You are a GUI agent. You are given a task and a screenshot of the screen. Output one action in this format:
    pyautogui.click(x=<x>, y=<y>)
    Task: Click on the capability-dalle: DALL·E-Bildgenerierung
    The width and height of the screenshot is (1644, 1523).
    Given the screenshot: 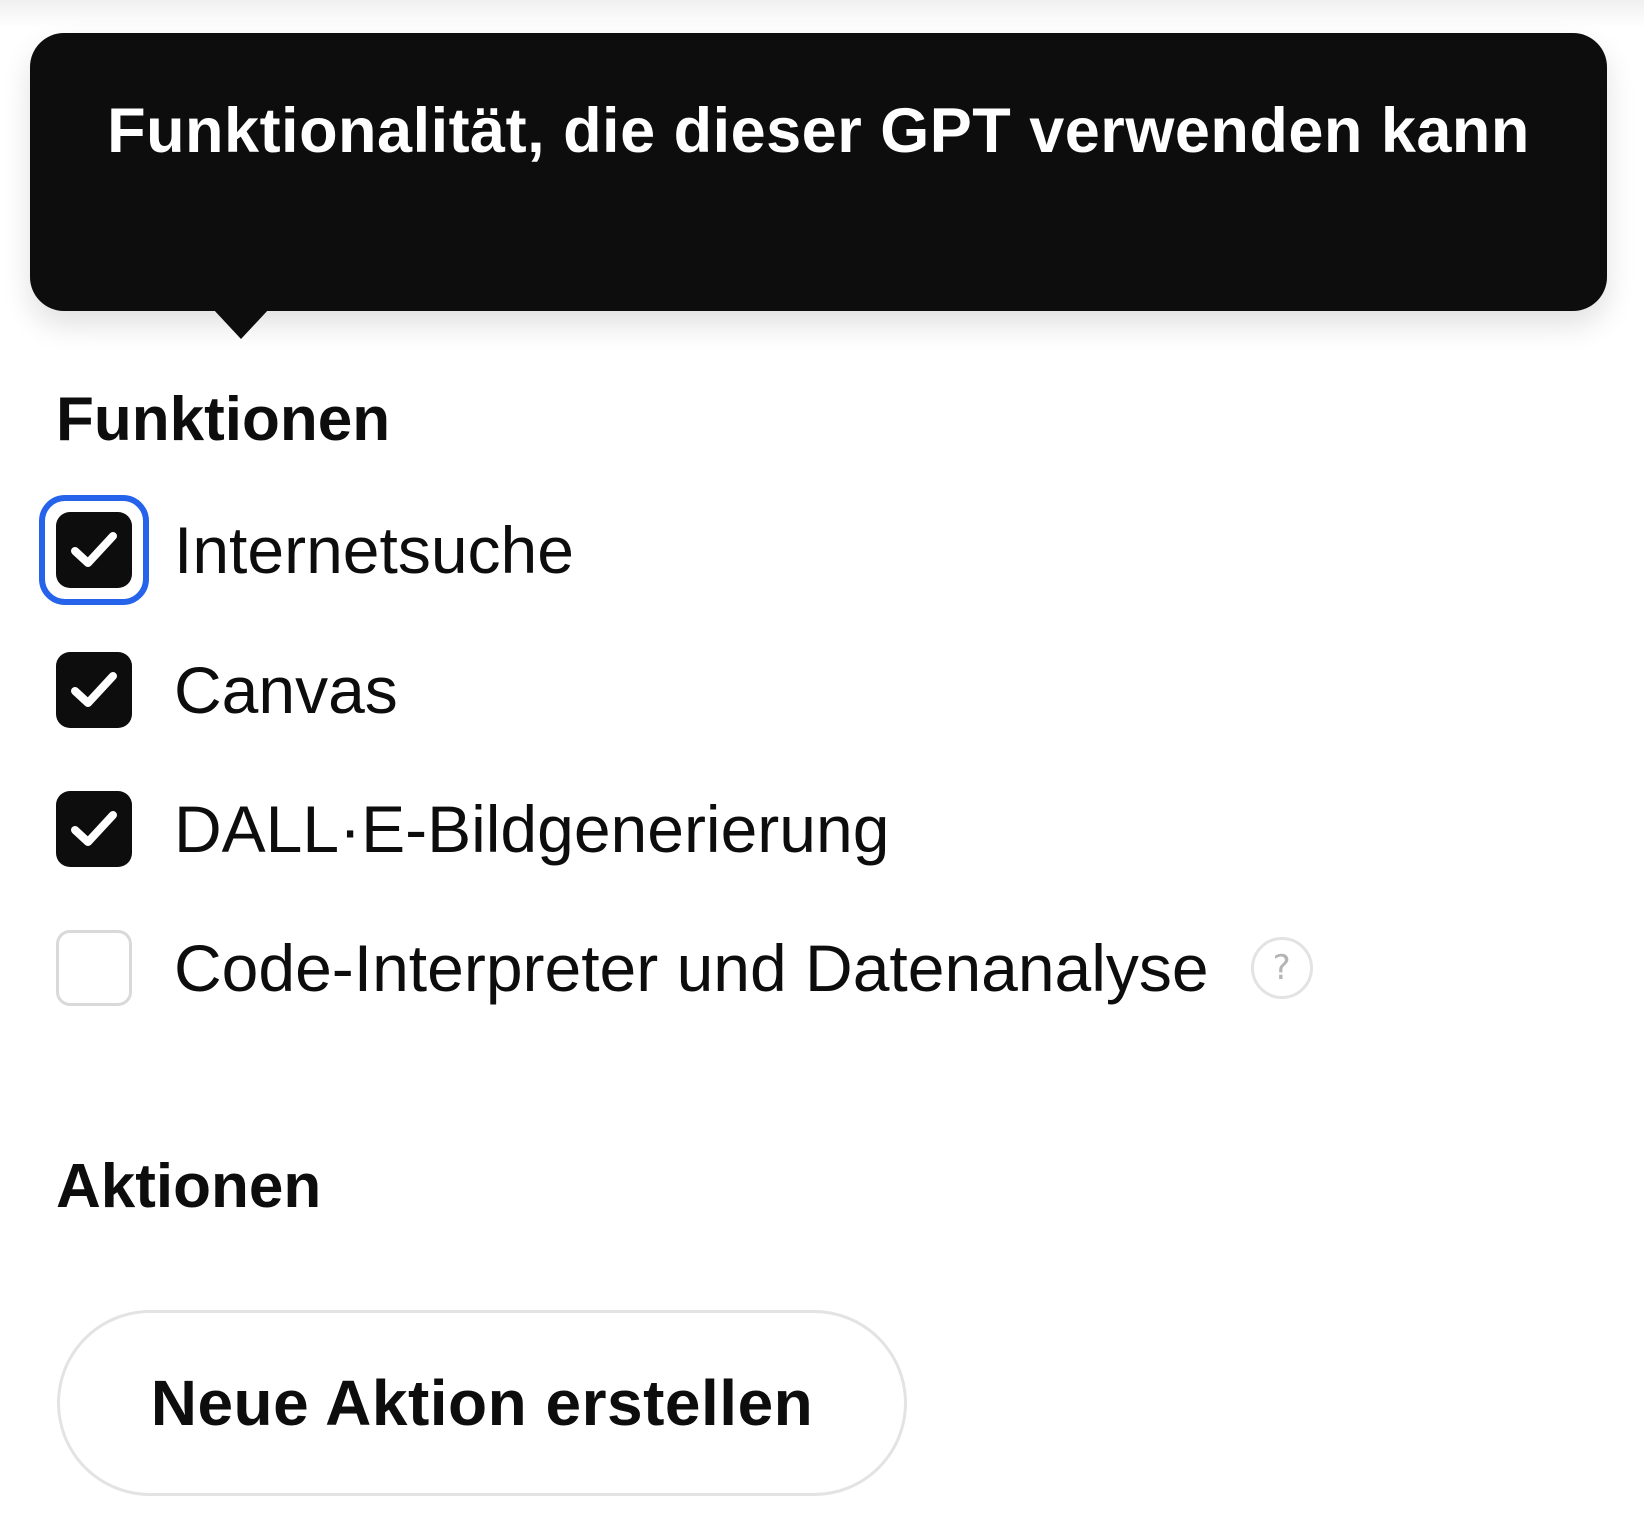 What is the action you would take?
    pyautogui.click(x=472, y=829)
    